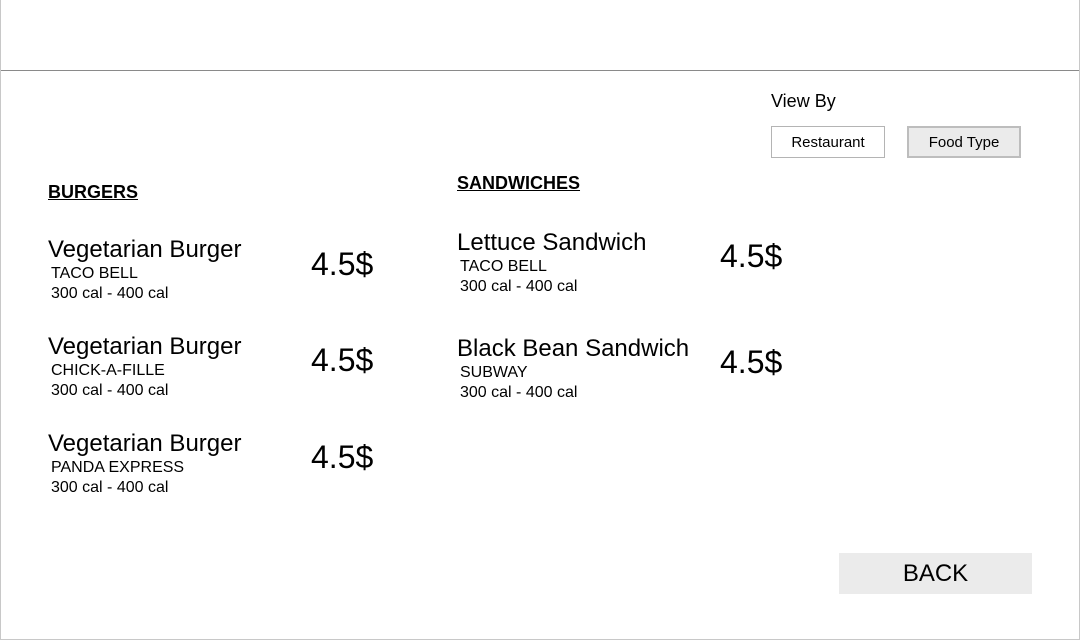  I want to click on section-title-burgers: BURGERS, so click(93, 192).